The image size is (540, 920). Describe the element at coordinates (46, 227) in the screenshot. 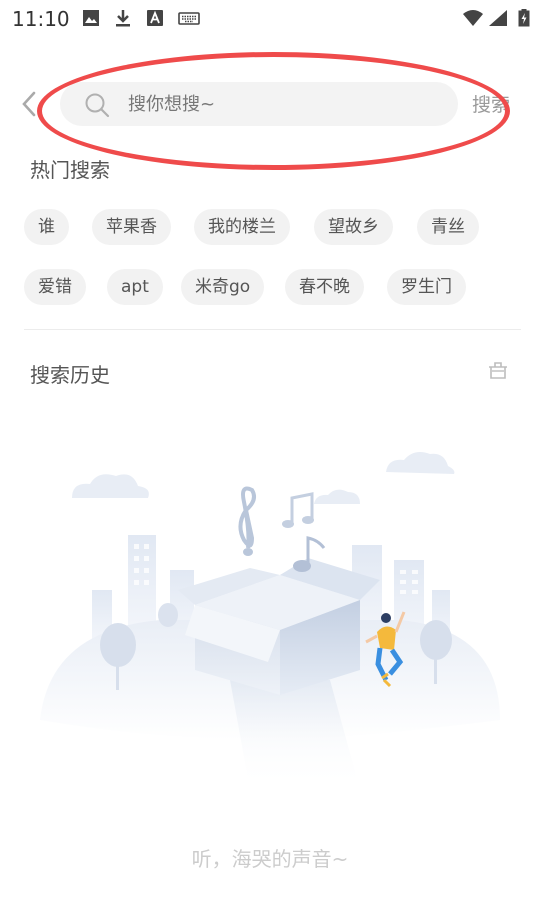

I see `hot-tag: 谁` at that location.